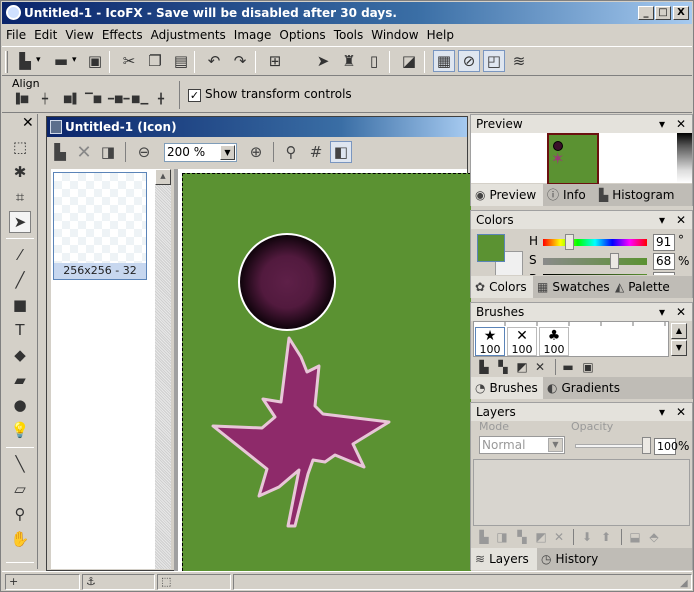 The width and height of the screenshot is (694, 592). Describe the element at coordinates (20, 255) in the screenshot. I see `brush-tool: ⁄` at that location.